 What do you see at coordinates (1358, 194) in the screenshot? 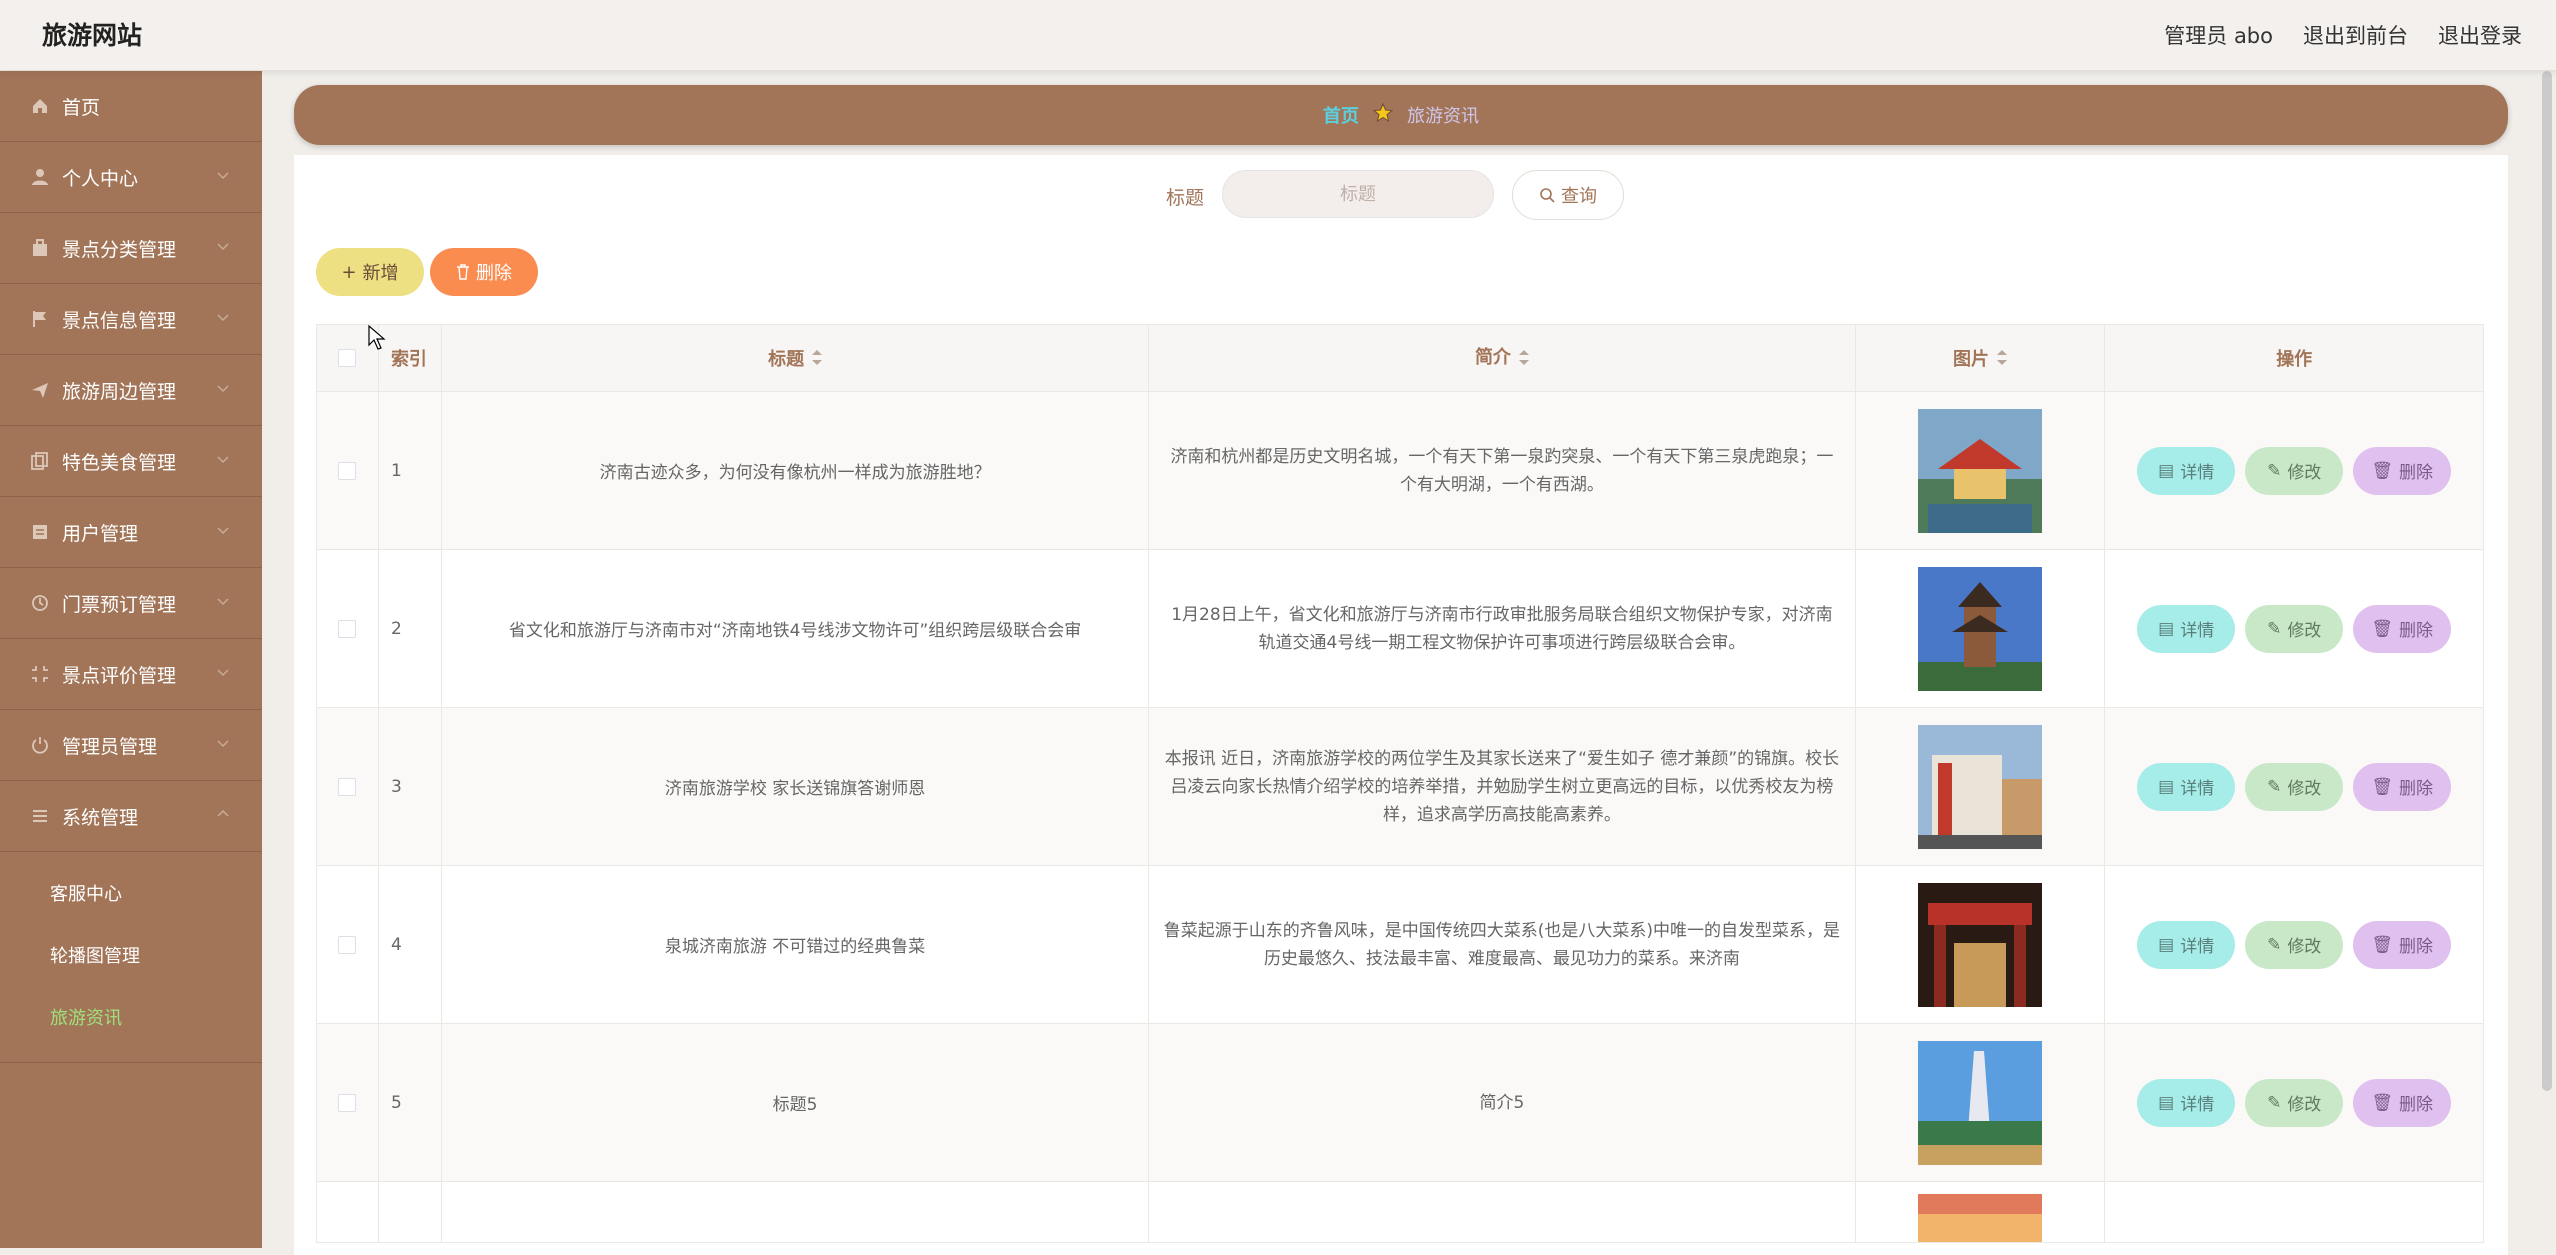
I see `search-input` at bounding box center [1358, 194].